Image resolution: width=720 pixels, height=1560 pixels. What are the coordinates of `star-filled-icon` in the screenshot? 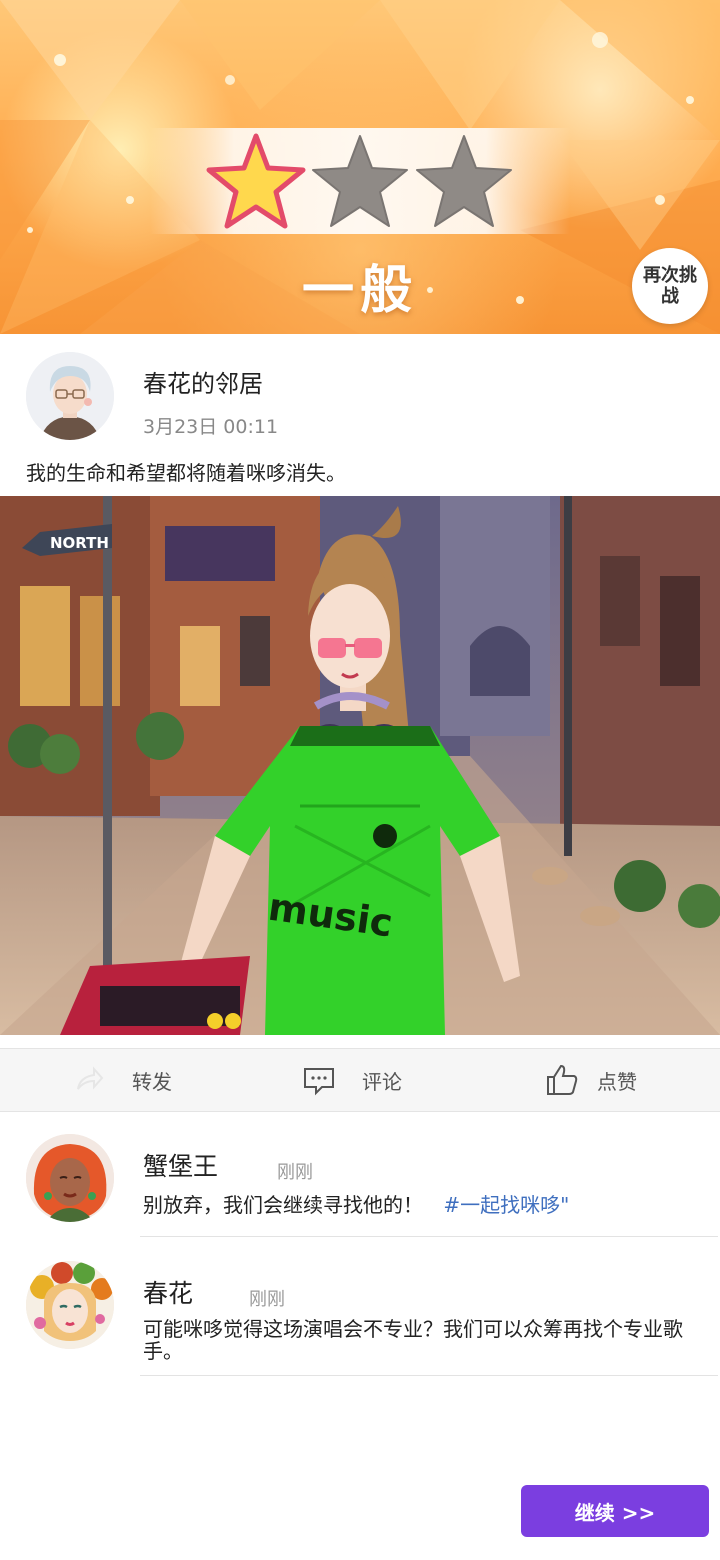 It's located at (256, 181).